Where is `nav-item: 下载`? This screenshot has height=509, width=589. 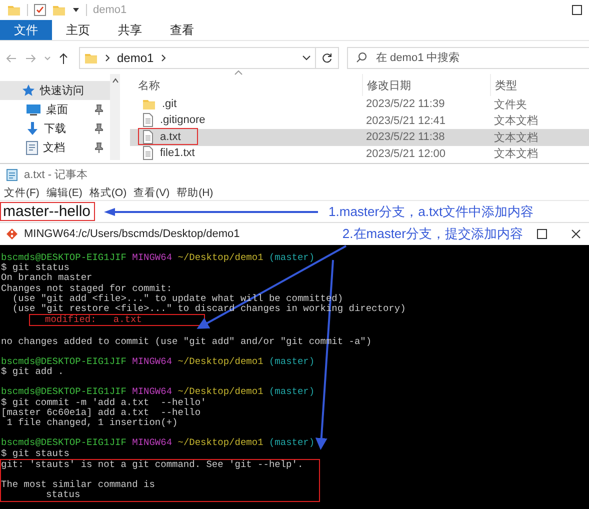
nav-item: 下载 is located at coordinates (55, 128).